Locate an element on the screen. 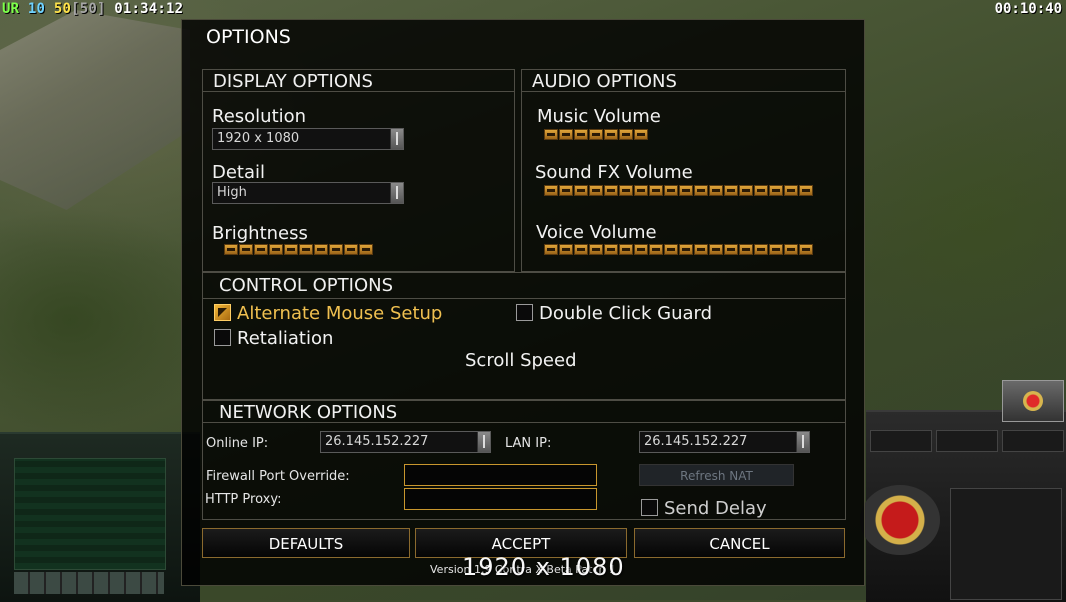  resolution-dropdown: 1920 x 1080 is located at coordinates (308, 139).